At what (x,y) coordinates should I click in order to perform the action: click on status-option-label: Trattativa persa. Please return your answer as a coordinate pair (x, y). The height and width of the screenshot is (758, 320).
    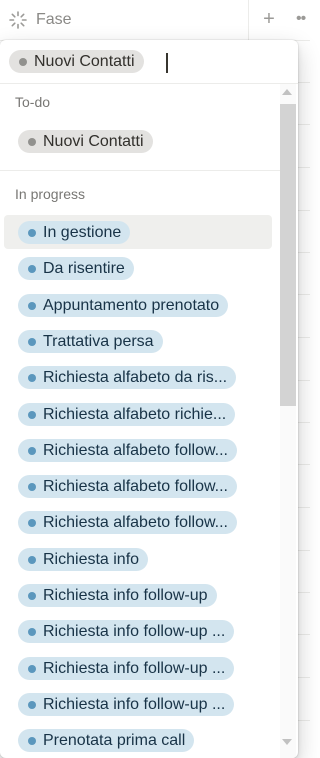
    Looking at the image, I should click on (98, 341).